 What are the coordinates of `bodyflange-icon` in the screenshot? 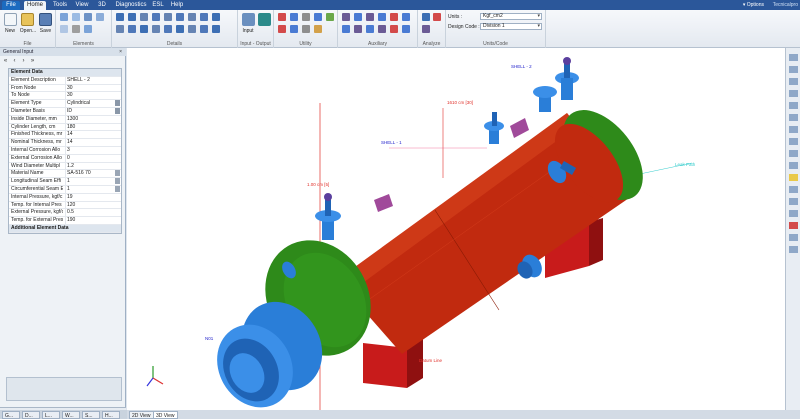 It's located at (216, 29).